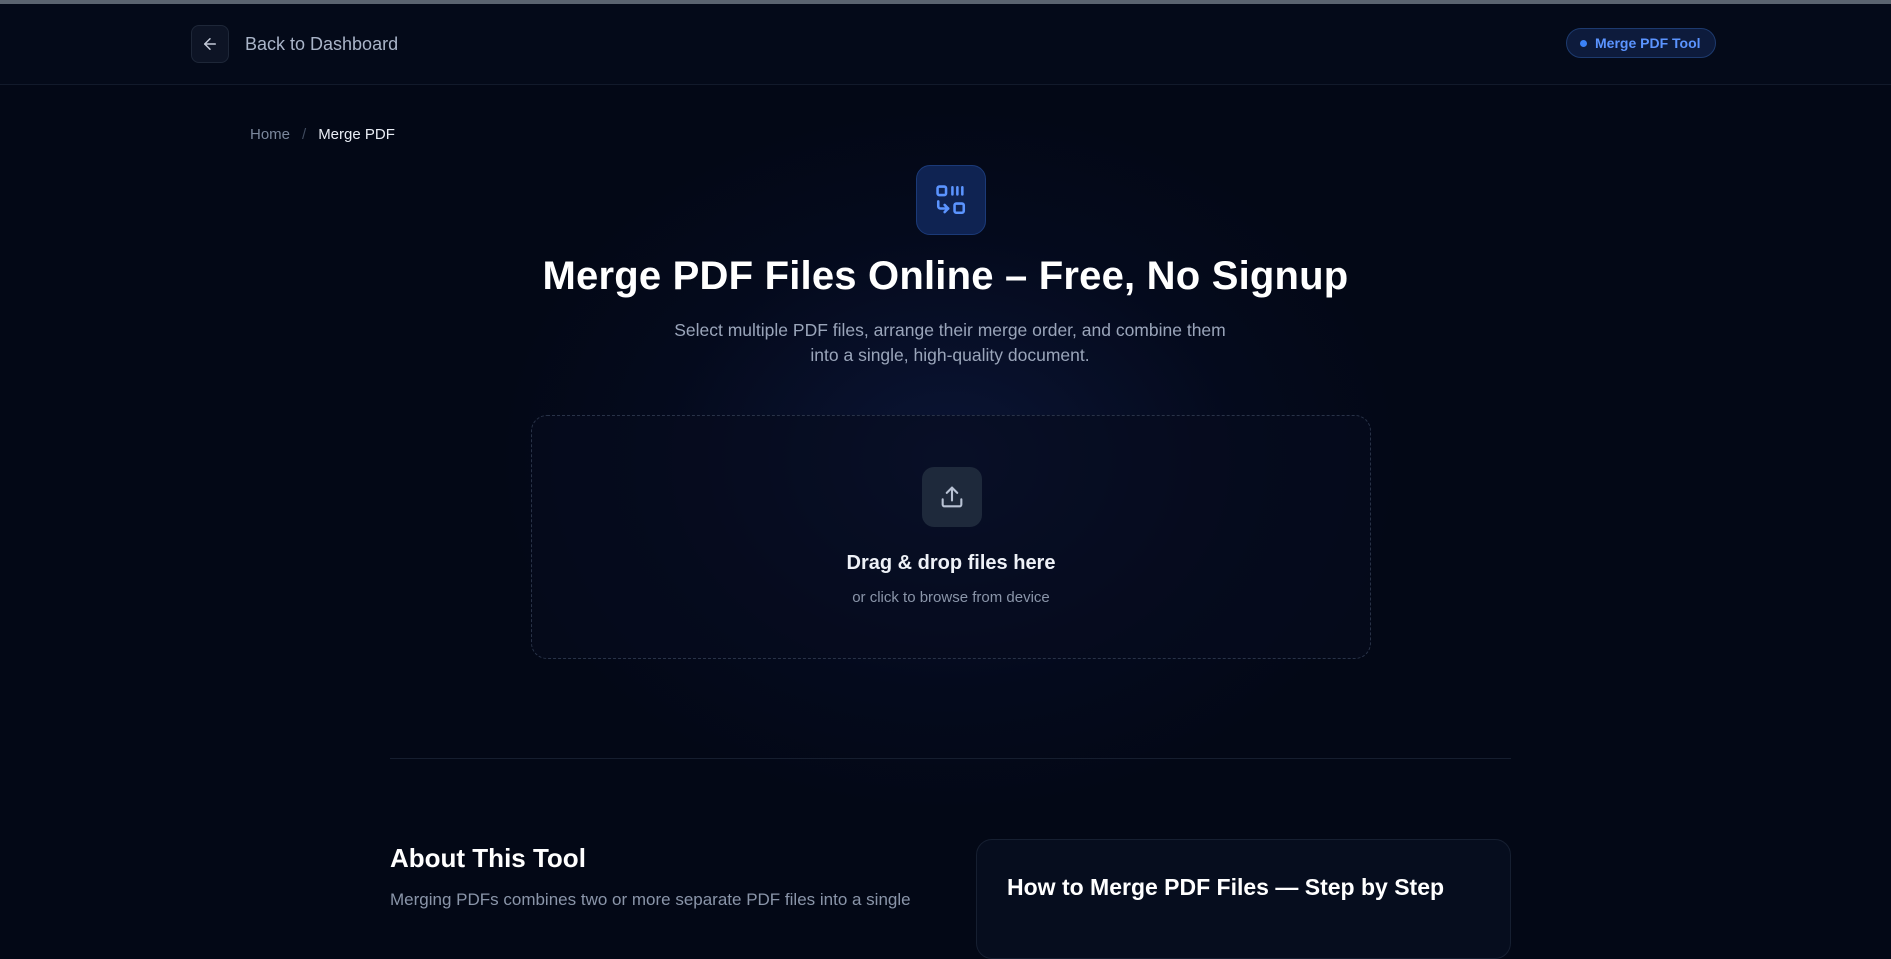  I want to click on merge-pdf-icon, so click(951, 200).